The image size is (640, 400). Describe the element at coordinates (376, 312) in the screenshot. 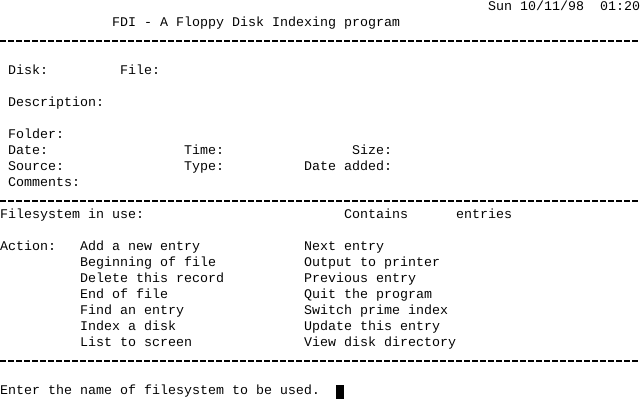

I see `menu-item: Switch prime index` at that location.